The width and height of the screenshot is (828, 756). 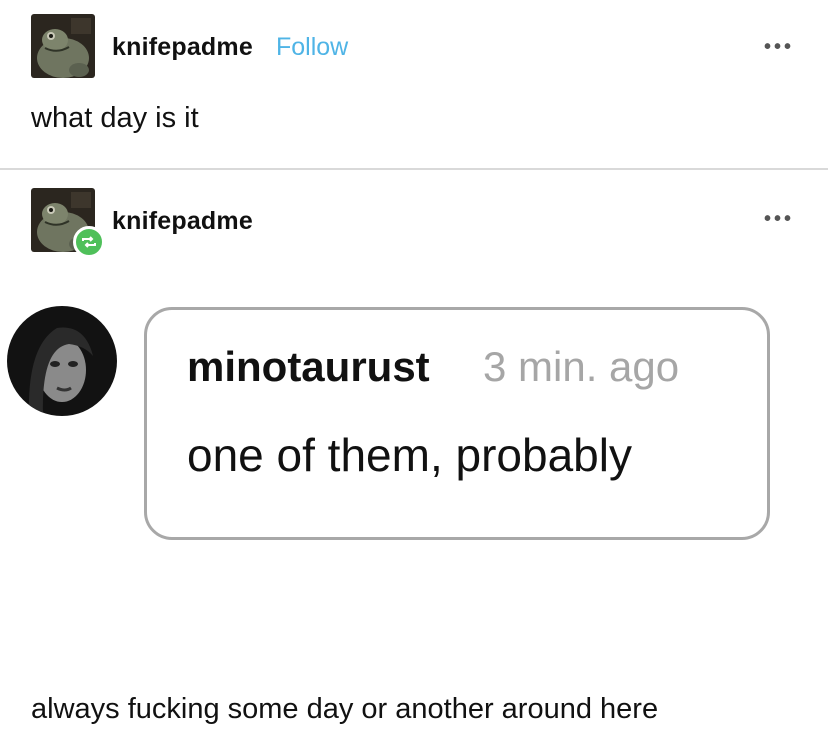 I want to click on quoted-timestamp: 3 min. ago, so click(x=581, y=366).